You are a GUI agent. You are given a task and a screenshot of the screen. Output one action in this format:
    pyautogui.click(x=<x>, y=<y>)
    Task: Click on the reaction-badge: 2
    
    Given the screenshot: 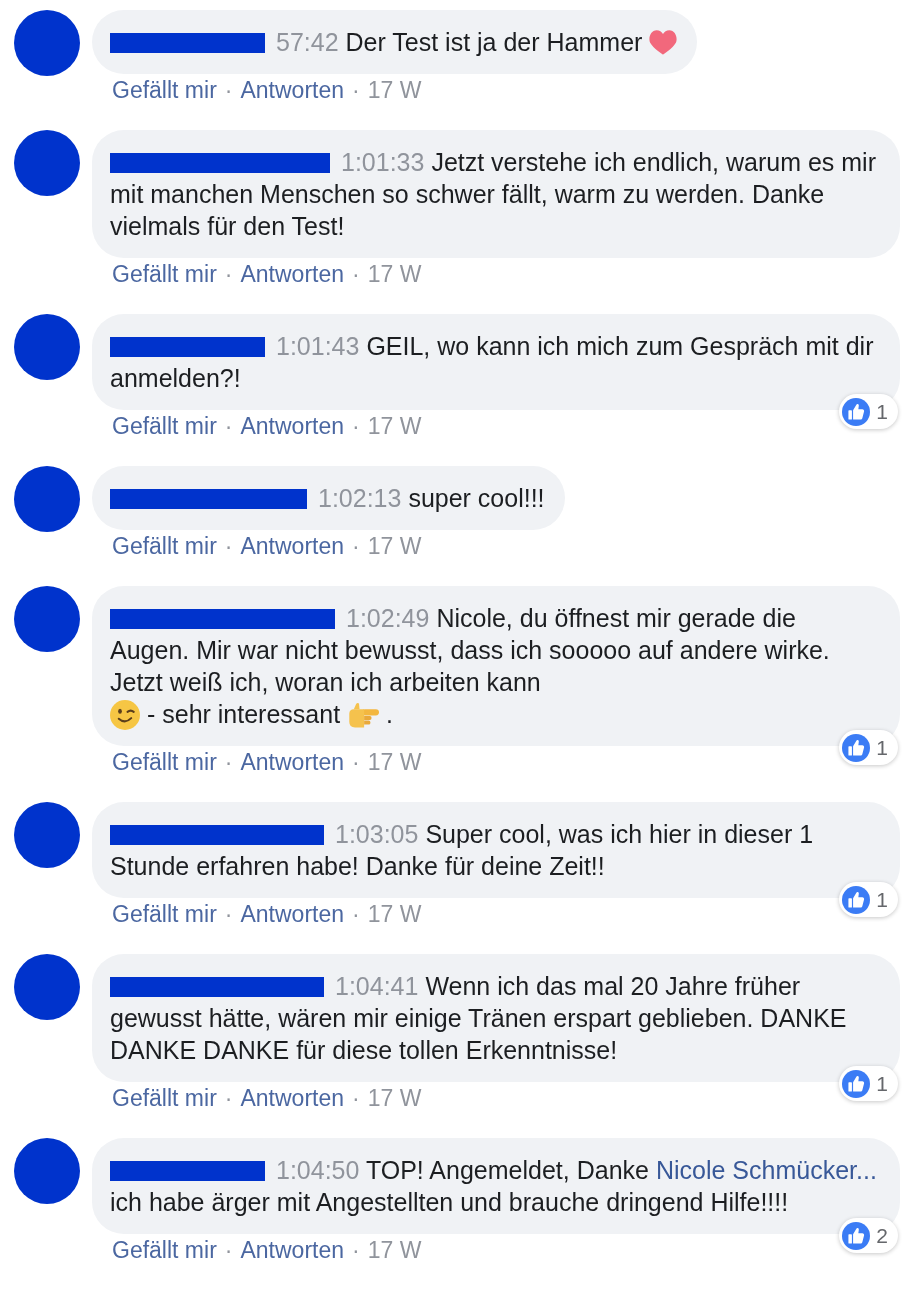 What is the action you would take?
    pyautogui.click(x=868, y=1235)
    